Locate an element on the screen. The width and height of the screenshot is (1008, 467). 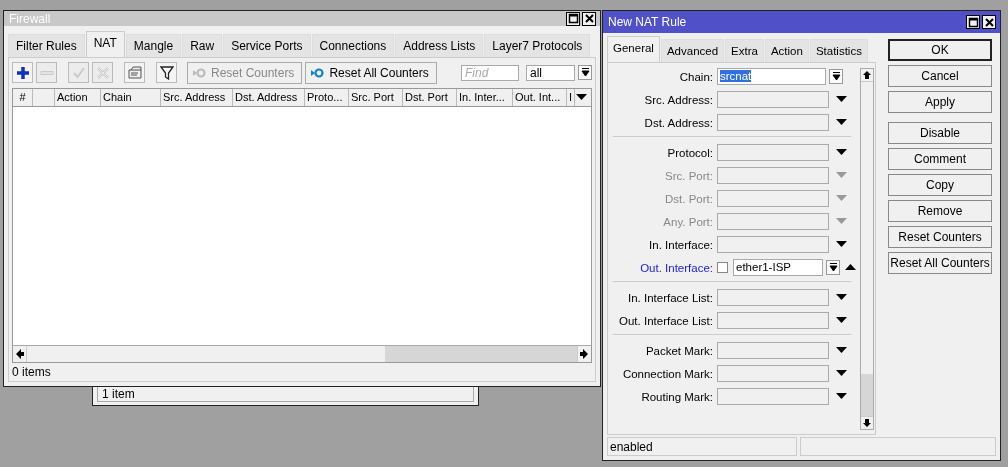
action-button: Cancel is located at coordinates (940, 76).